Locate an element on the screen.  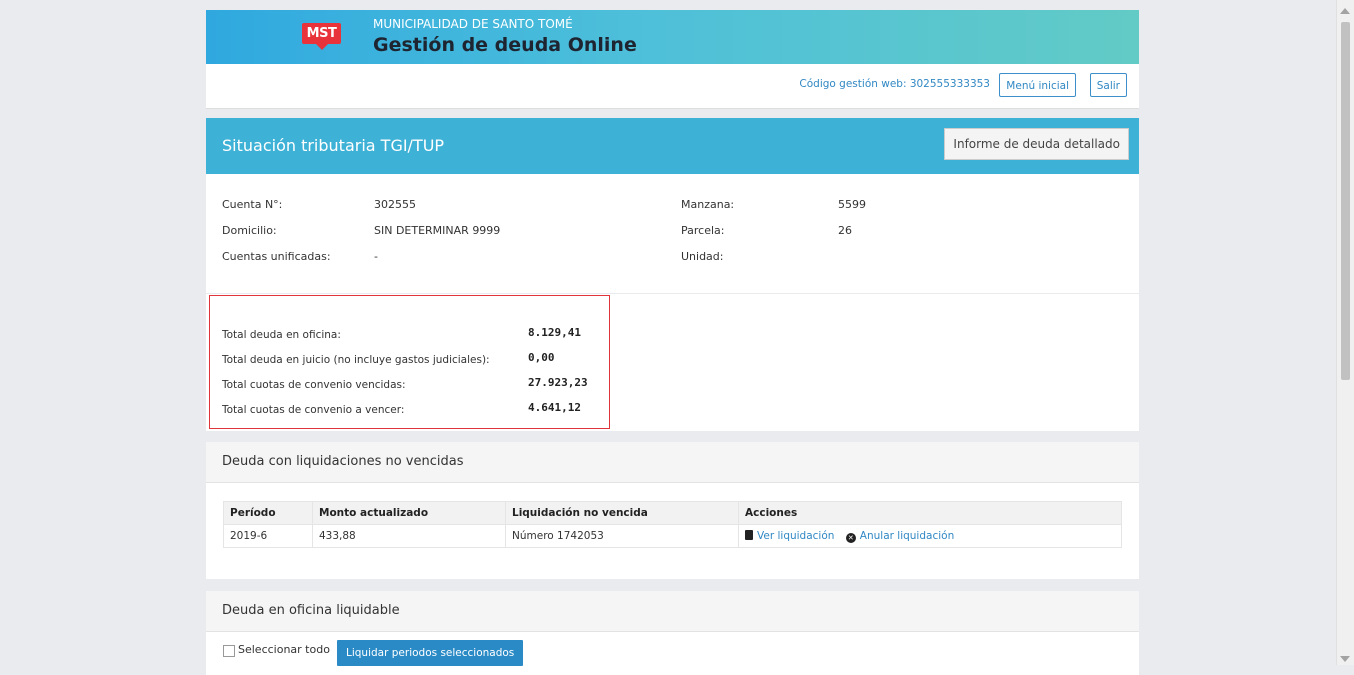
document-icon is located at coordinates (749, 534).